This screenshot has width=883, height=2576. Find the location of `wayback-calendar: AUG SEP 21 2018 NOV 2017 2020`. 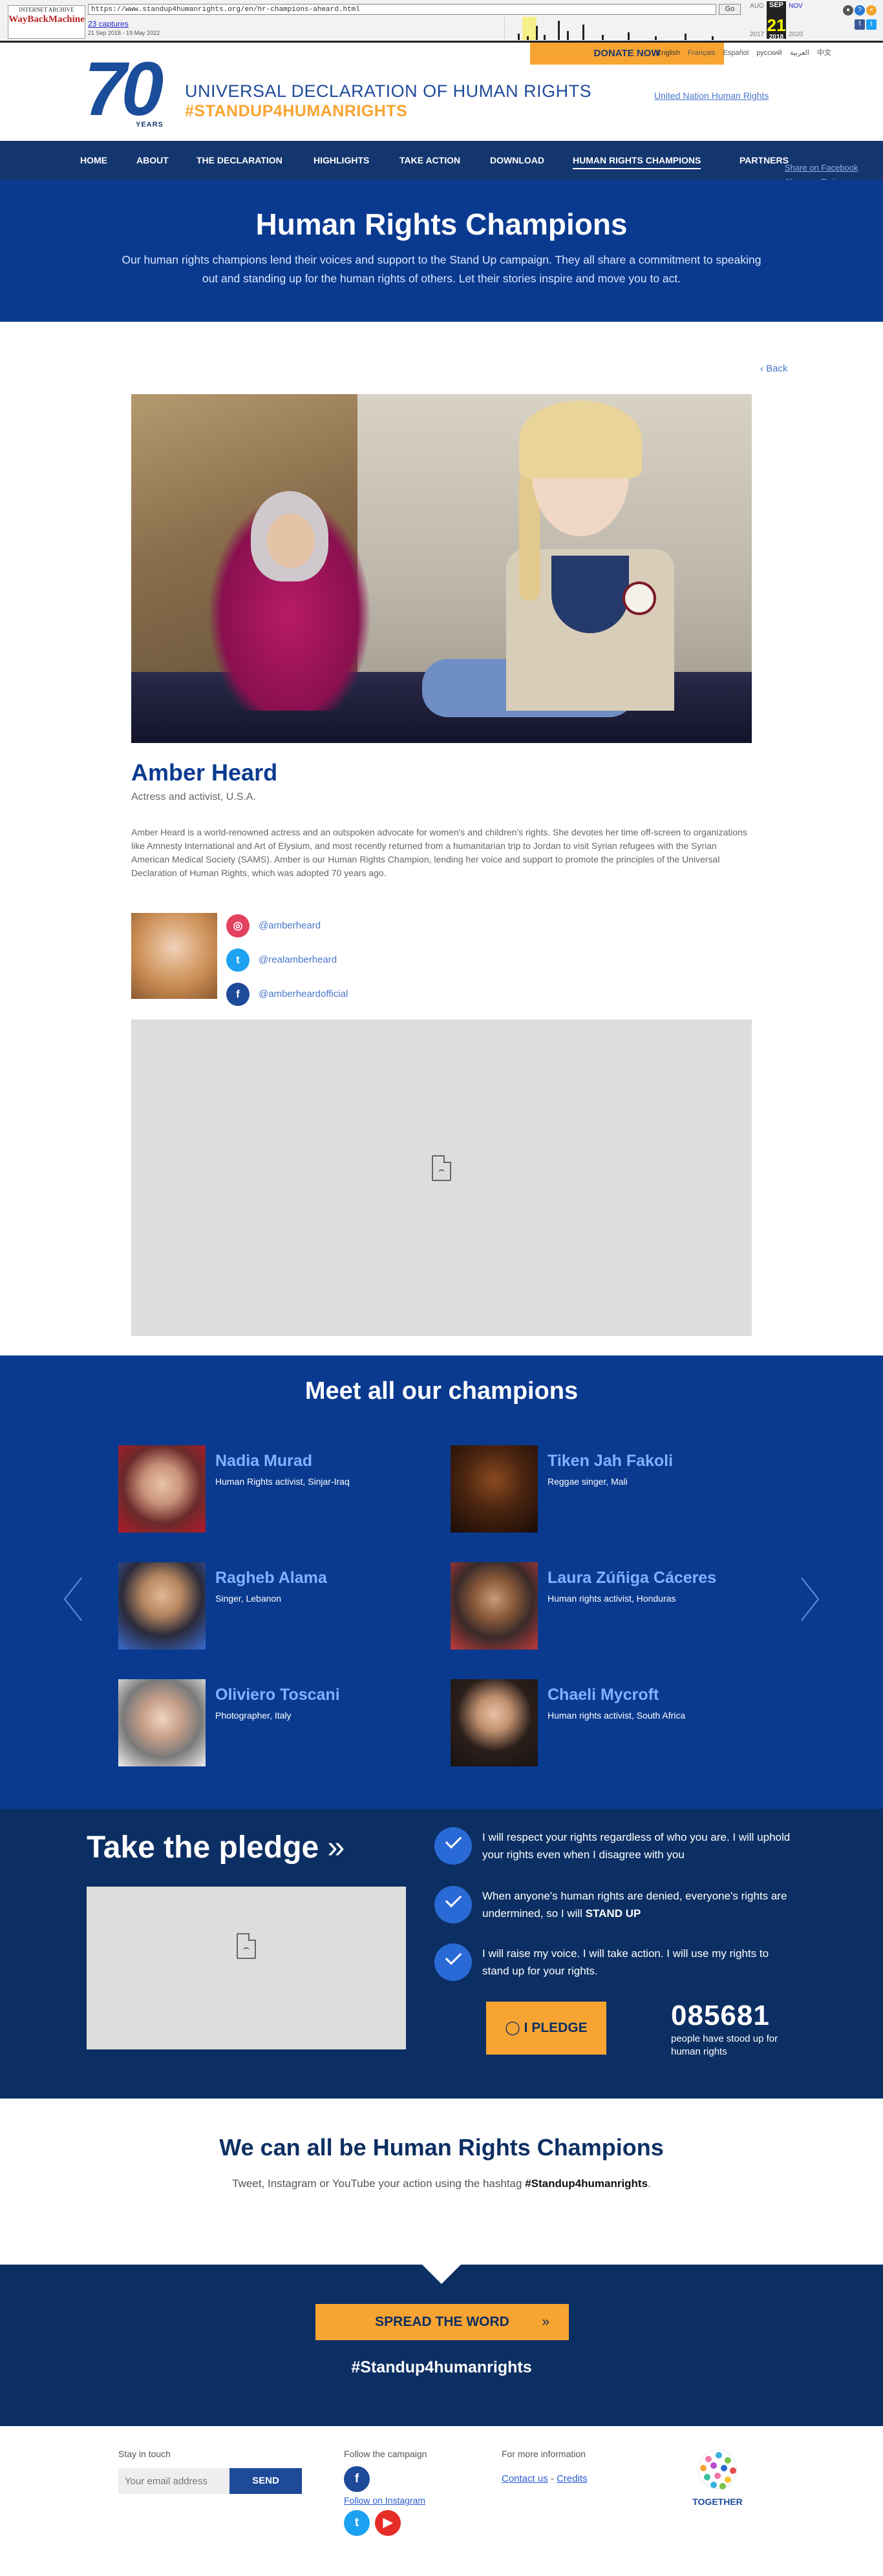

wayback-calendar: AUG SEP 21 2018 NOV 2017 2020 is located at coordinates (776, 21).